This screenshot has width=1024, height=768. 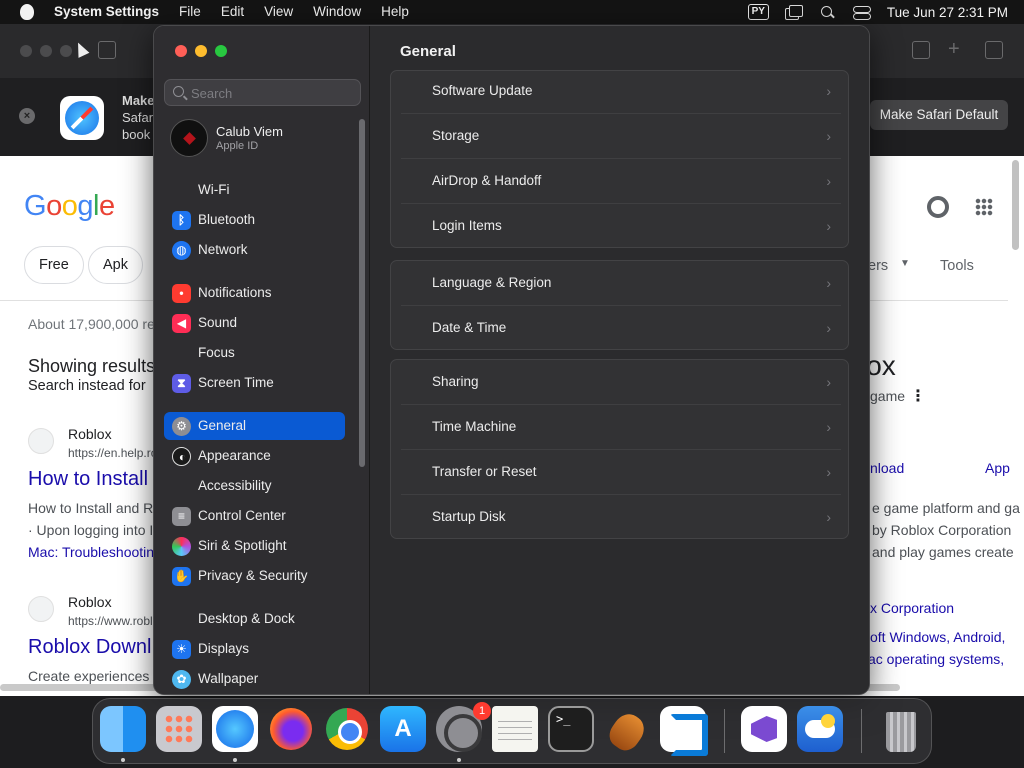 What do you see at coordinates (758, 12) in the screenshot?
I see `input-source-indicator: PY` at bounding box center [758, 12].